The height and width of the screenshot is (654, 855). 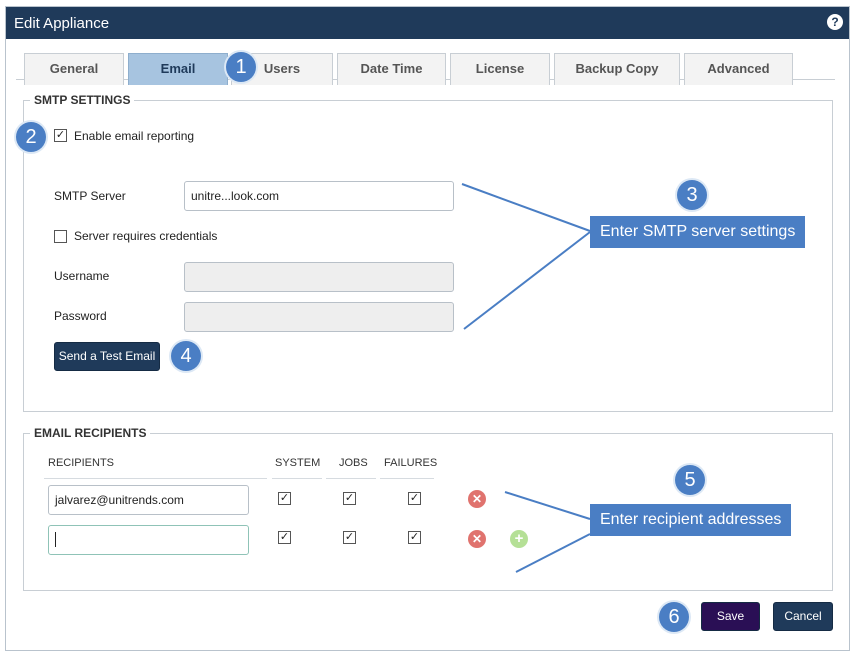 I want to click on enable-email-checkbox, so click(x=60, y=135).